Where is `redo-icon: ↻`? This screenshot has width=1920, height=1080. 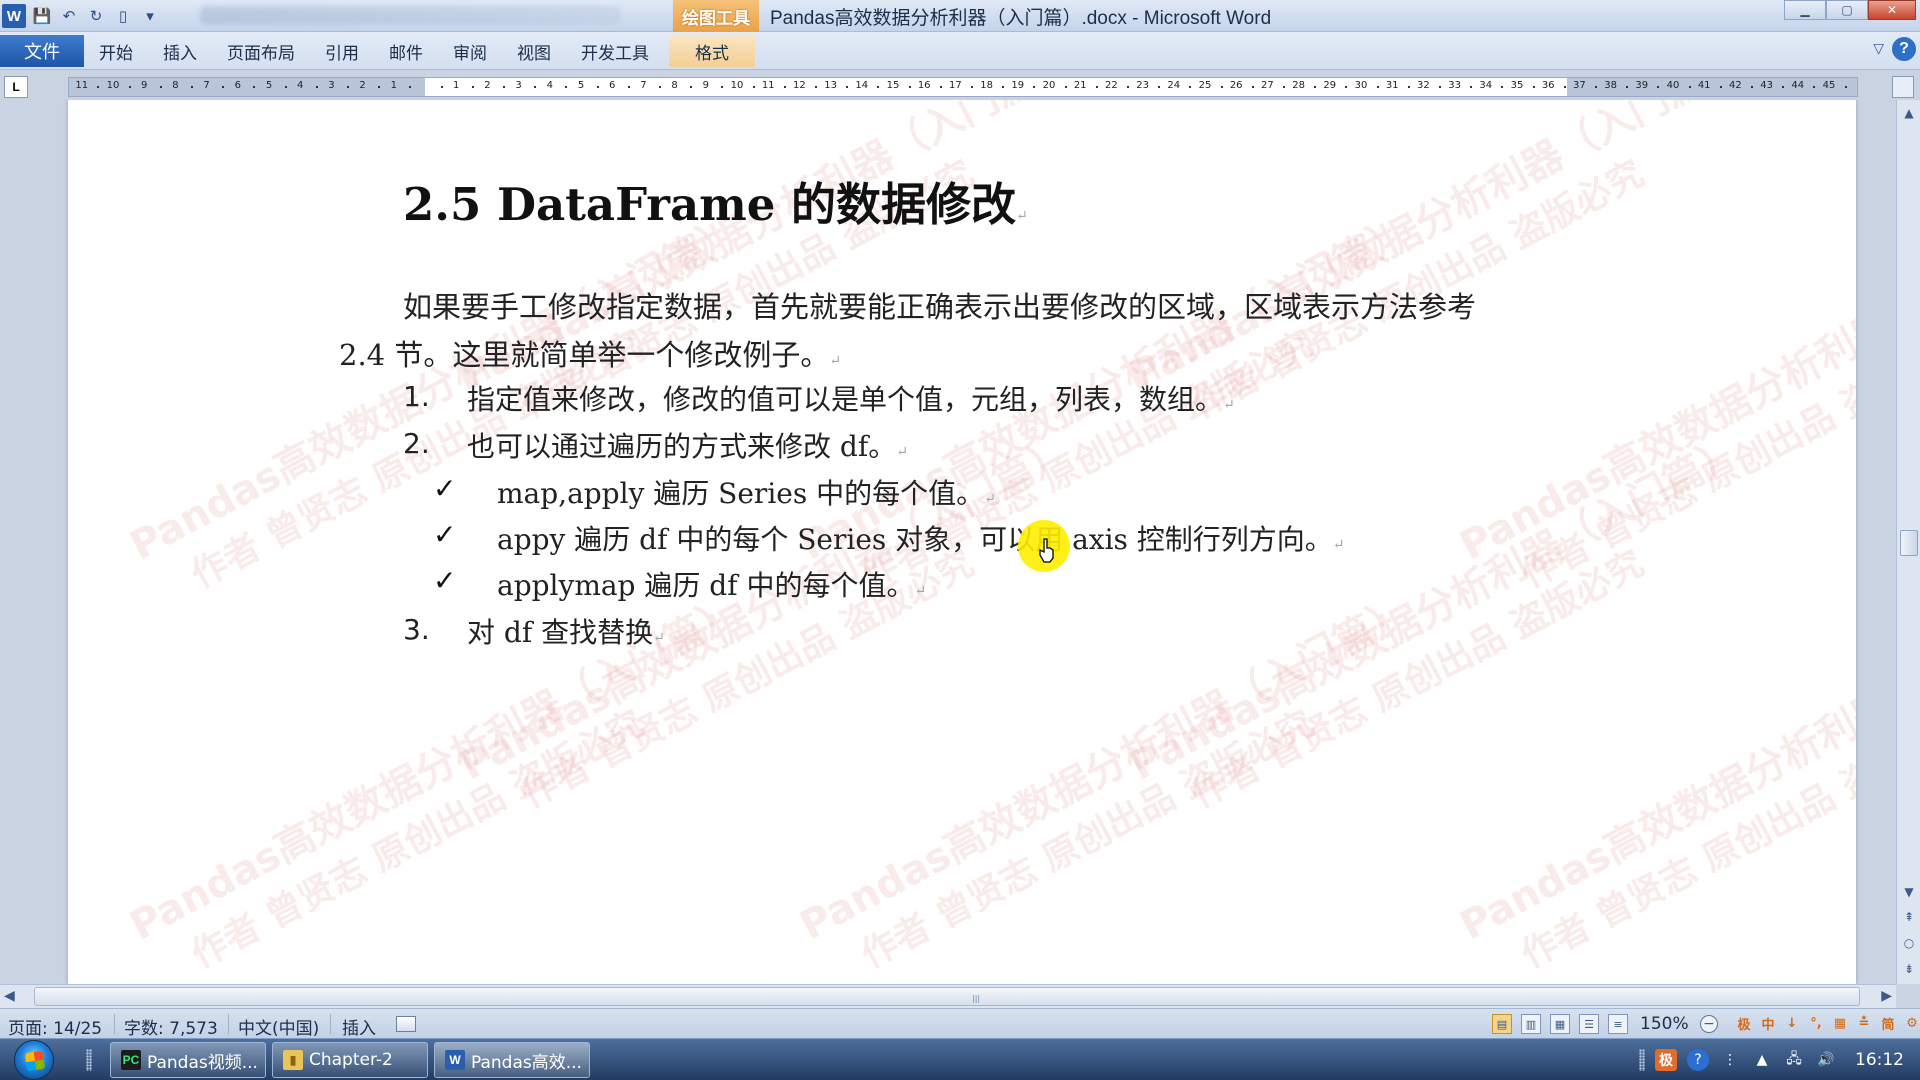
redo-icon: ↻ is located at coordinates (96, 16).